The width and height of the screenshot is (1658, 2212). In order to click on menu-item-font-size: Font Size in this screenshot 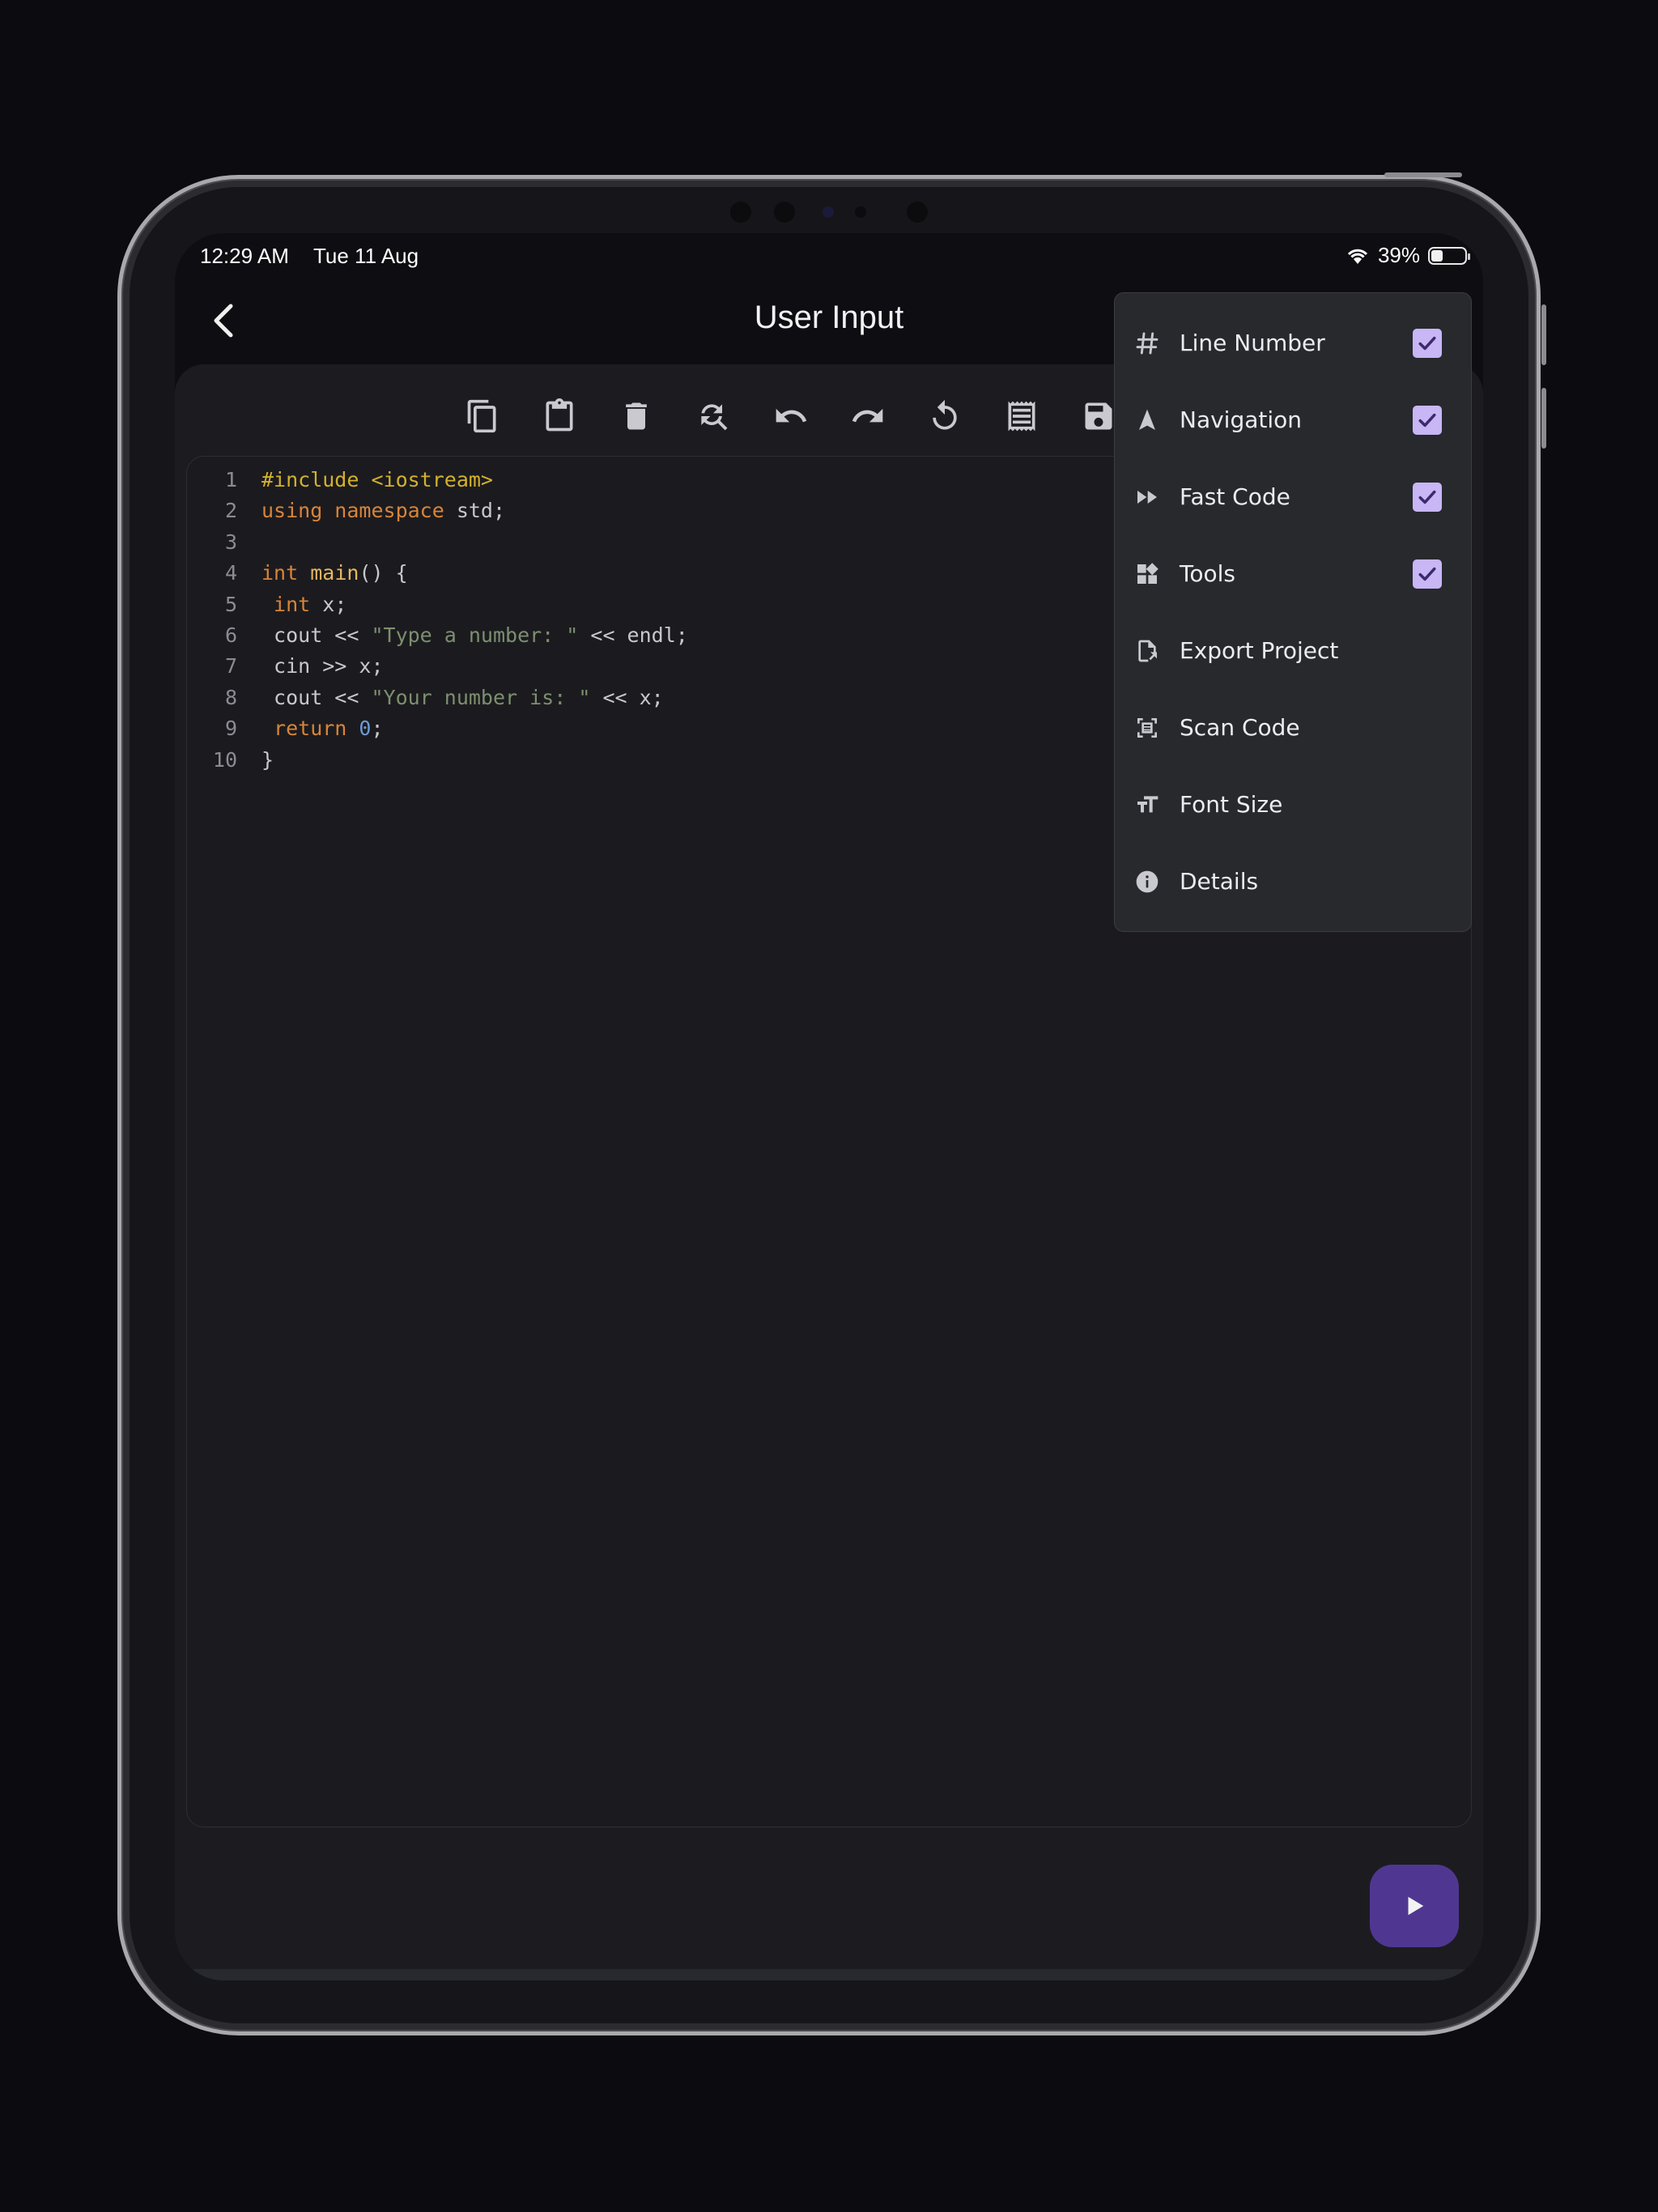, I will do `click(1293, 804)`.